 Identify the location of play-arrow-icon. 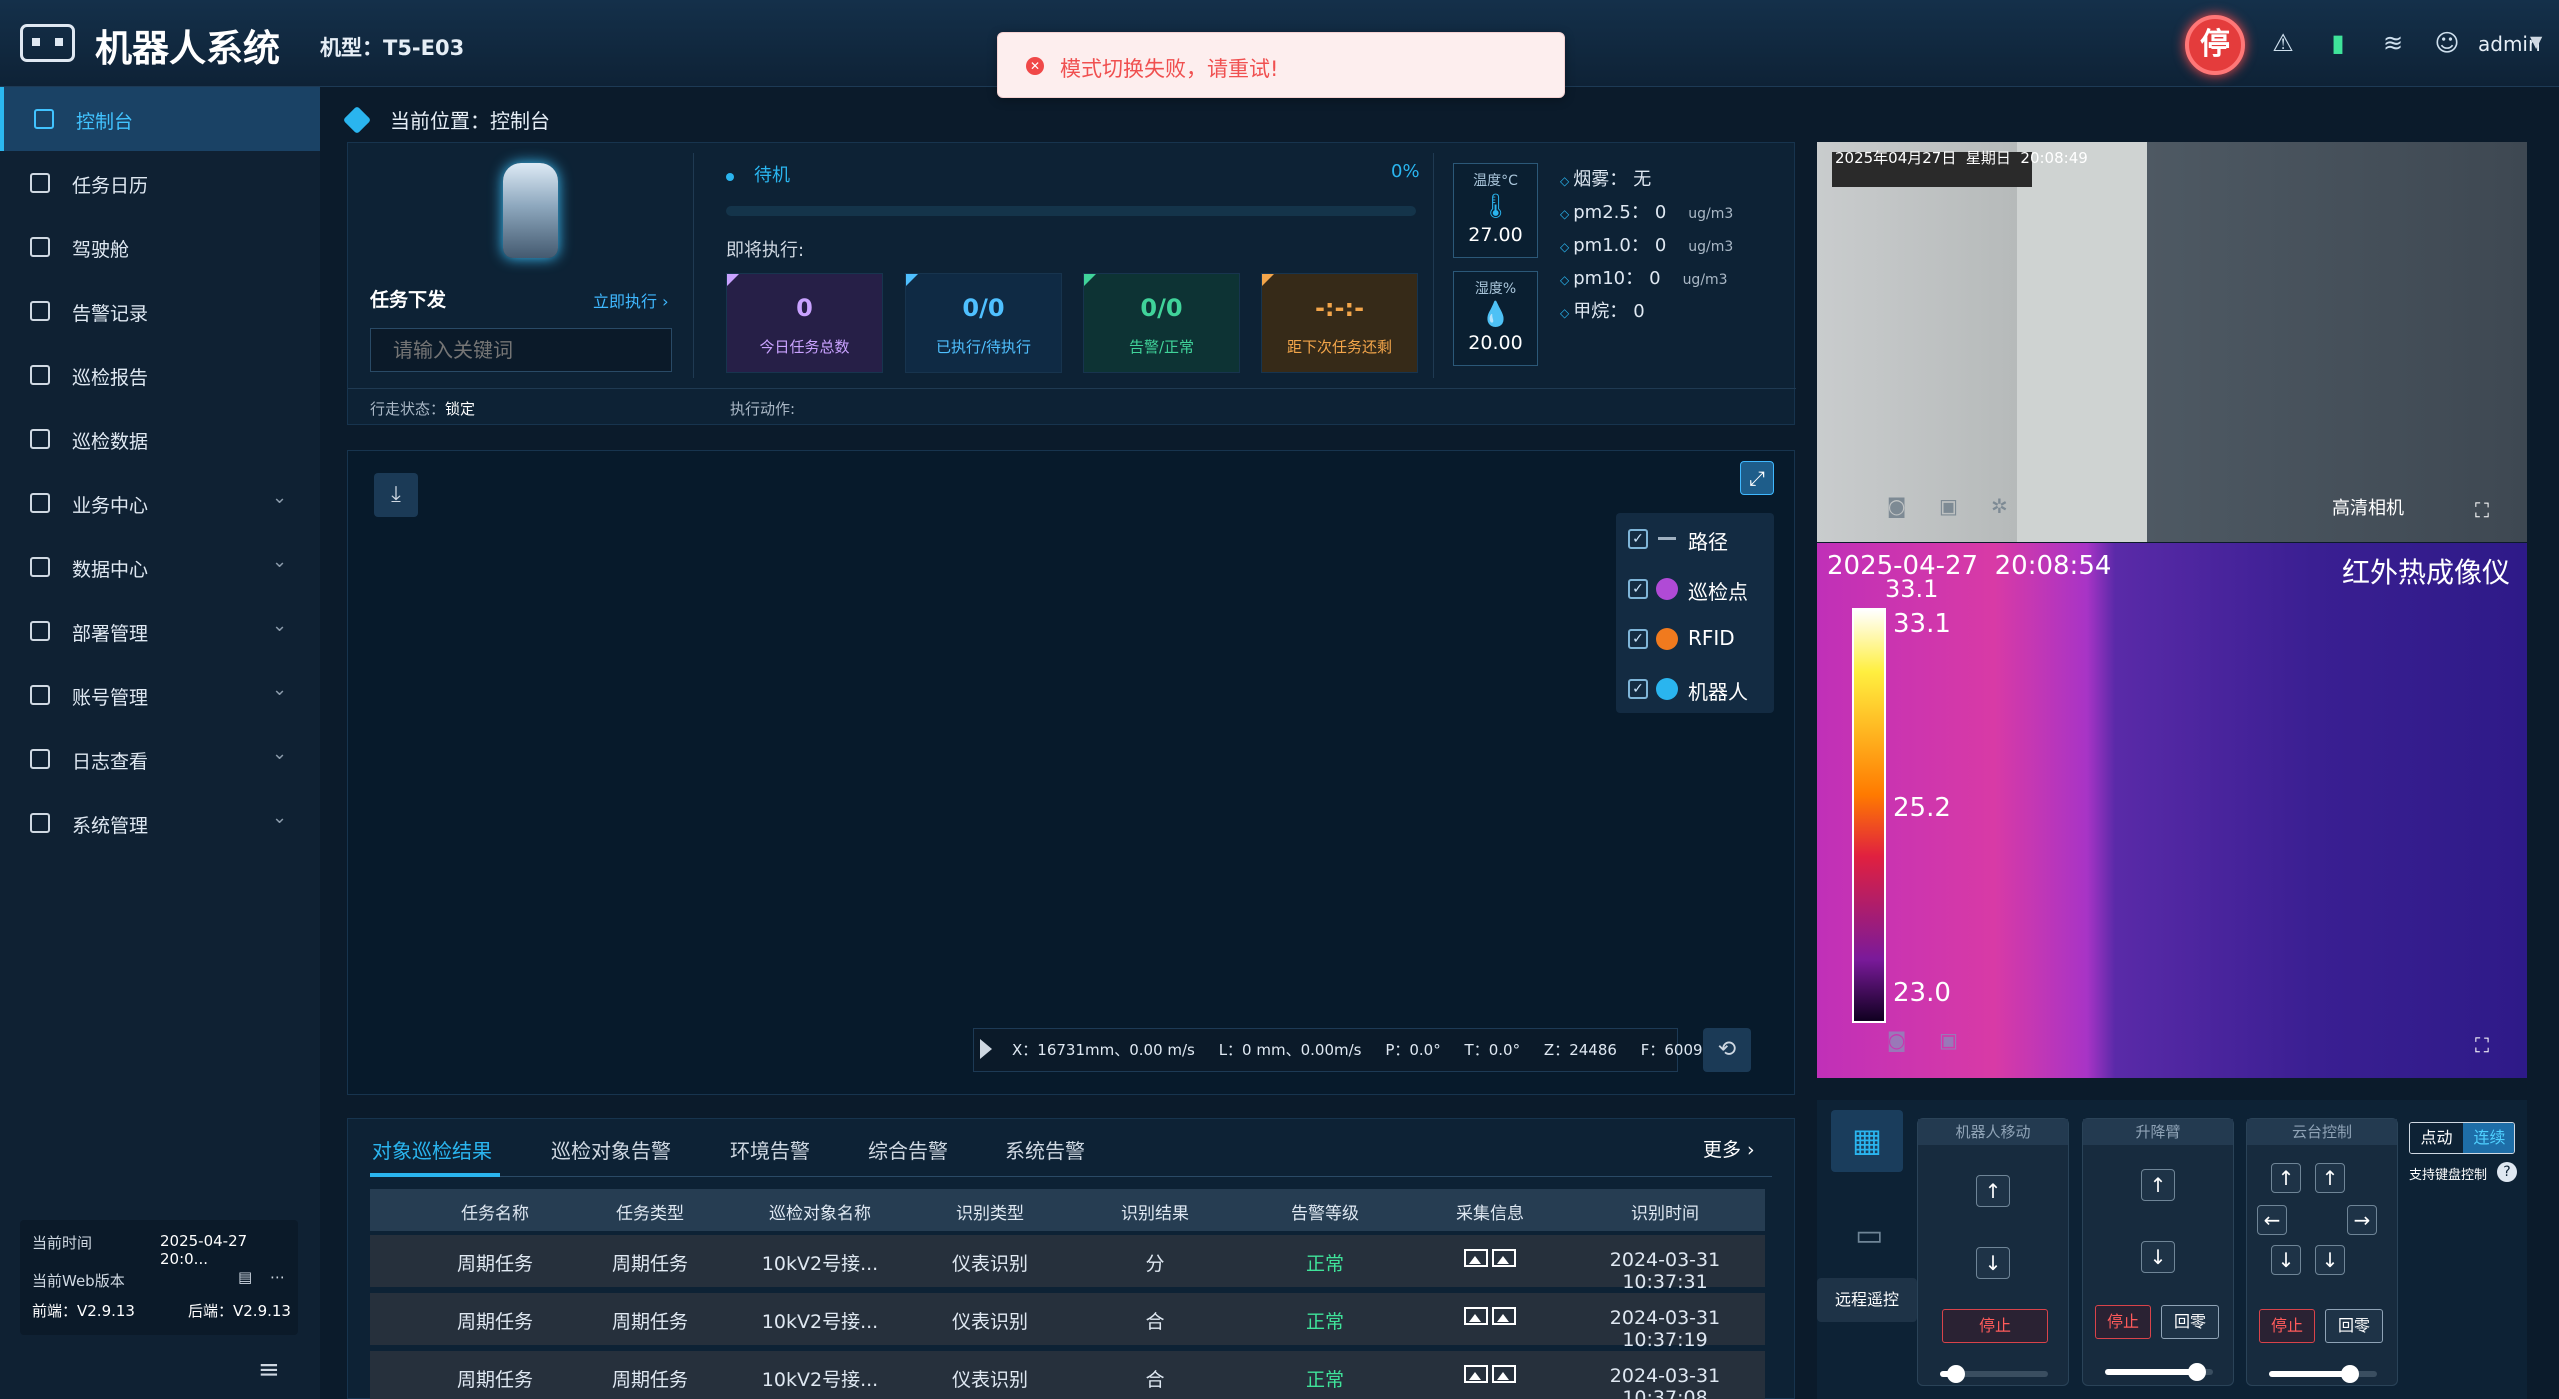
(986, 1049).